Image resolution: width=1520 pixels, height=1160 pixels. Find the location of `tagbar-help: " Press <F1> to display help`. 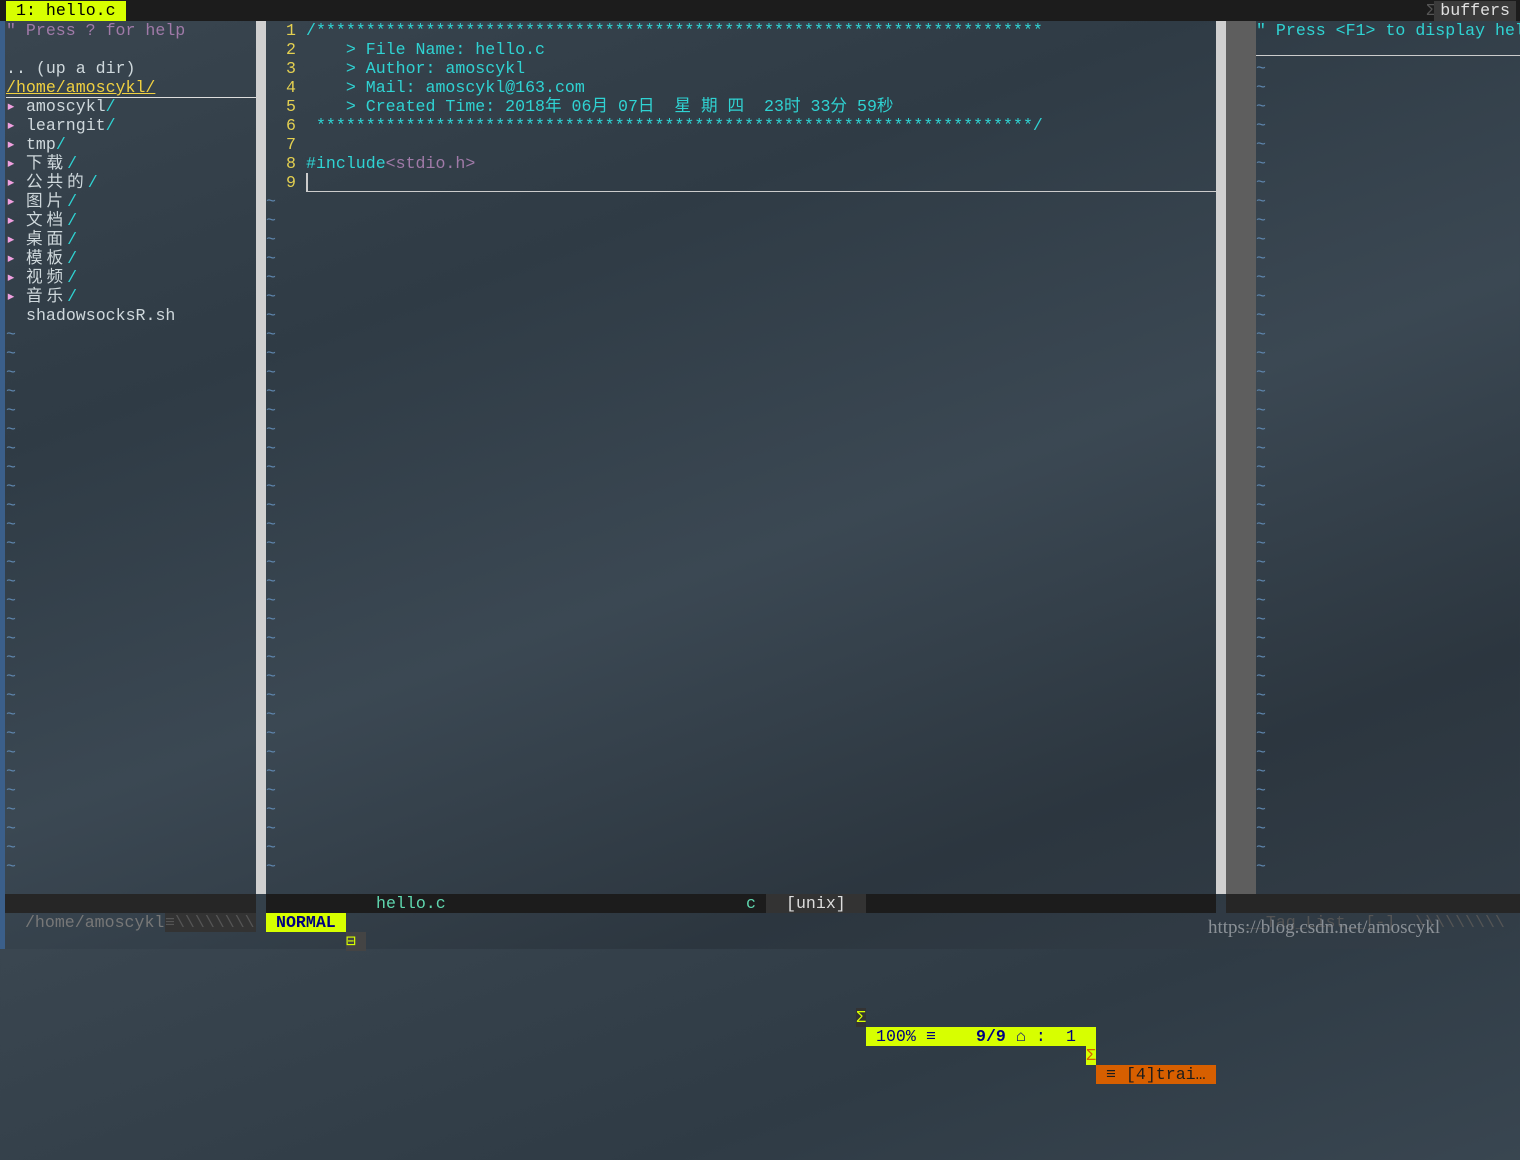

tagbar-help: " Press <F1> to display help is located at coordinates (1388, 30).